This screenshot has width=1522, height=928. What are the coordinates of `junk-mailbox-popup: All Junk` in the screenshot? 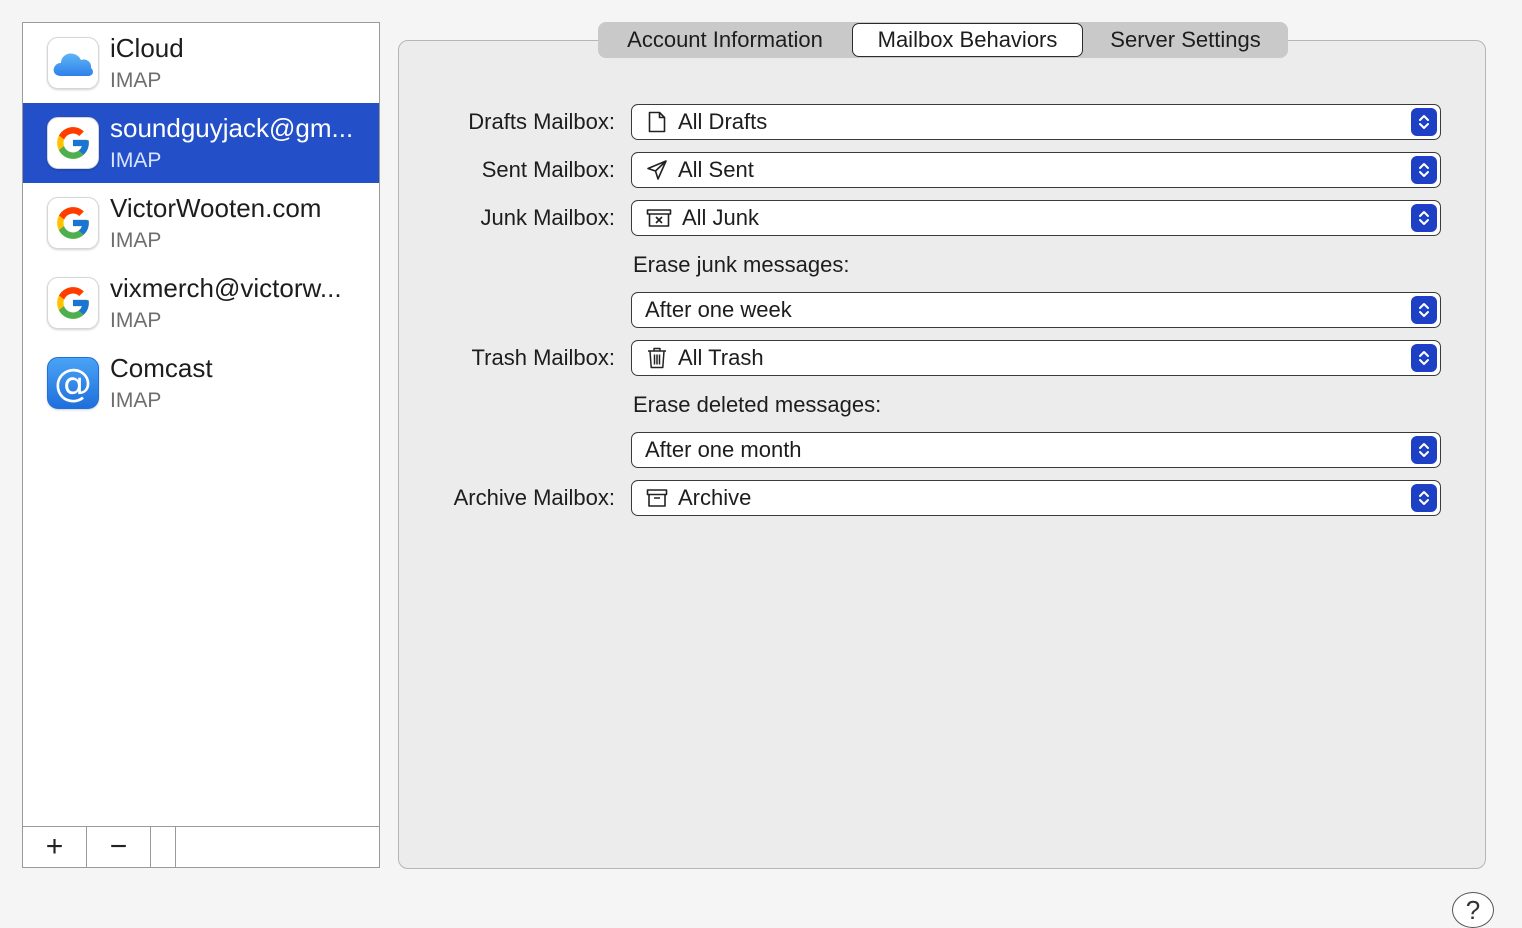 It's located at (1036, 218).